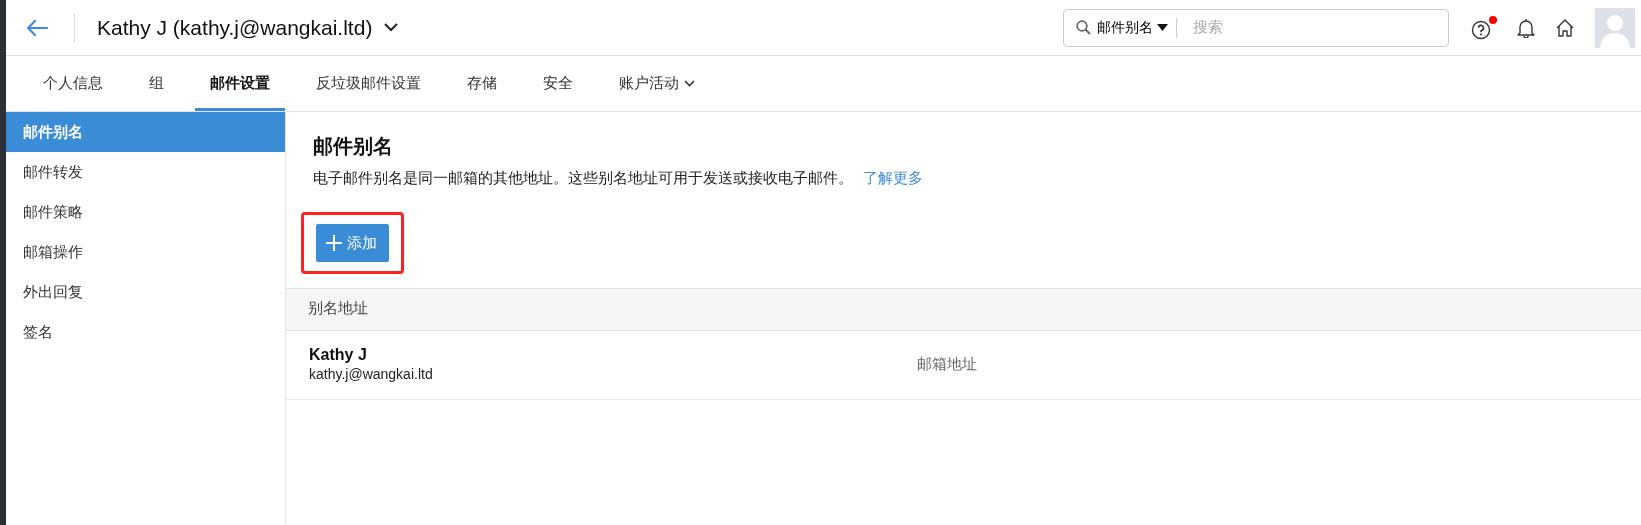 The width and height of the screenshot is (1641, 525). Describe the element at coordinates (248, 27) in the screenshot. I see `account-selector: Kathy J (kathy.j@wangkai.ltd)` at that location.